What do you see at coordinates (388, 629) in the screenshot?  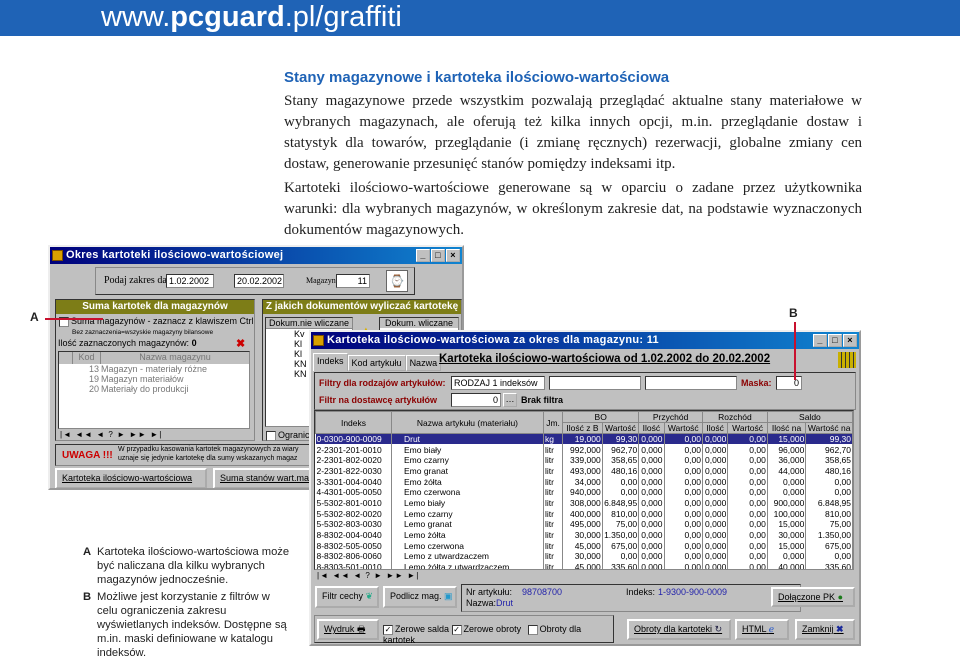 I see `zerowe-salda-checkbox: ✓` at bounding box center [388, 629].